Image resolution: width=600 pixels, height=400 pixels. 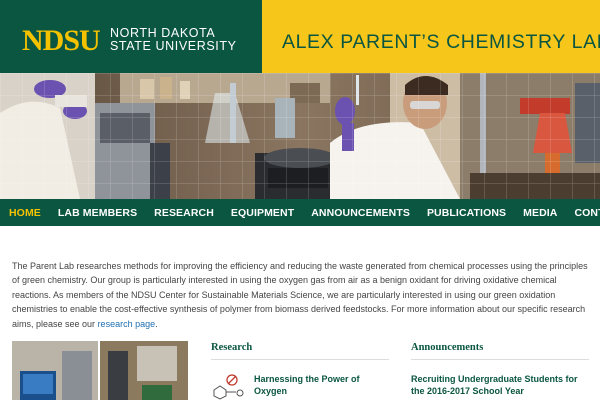 What do you see at coordinates (500, 359) in the screenshot?
I see `announcements-divider` at bounding box center [500, 359].